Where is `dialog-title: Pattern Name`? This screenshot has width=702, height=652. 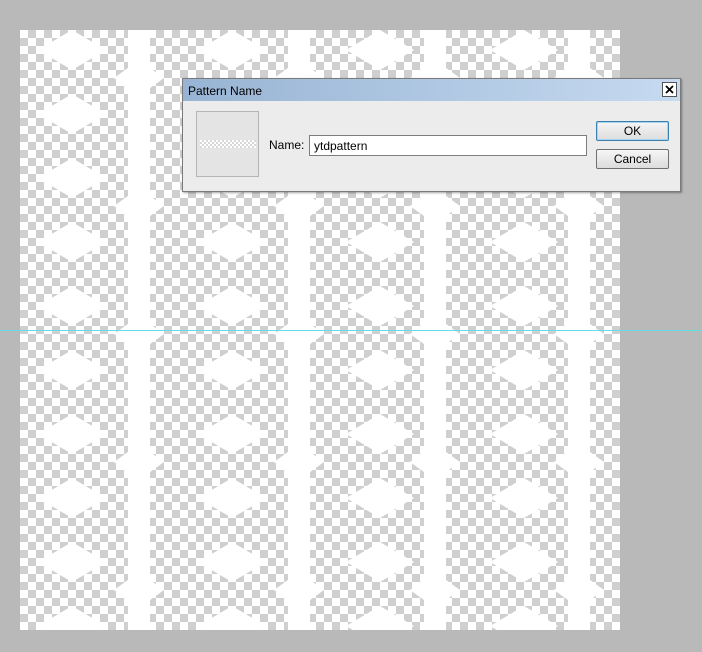
dialog-title: Pattern Name is located at coordinates (225, 91).